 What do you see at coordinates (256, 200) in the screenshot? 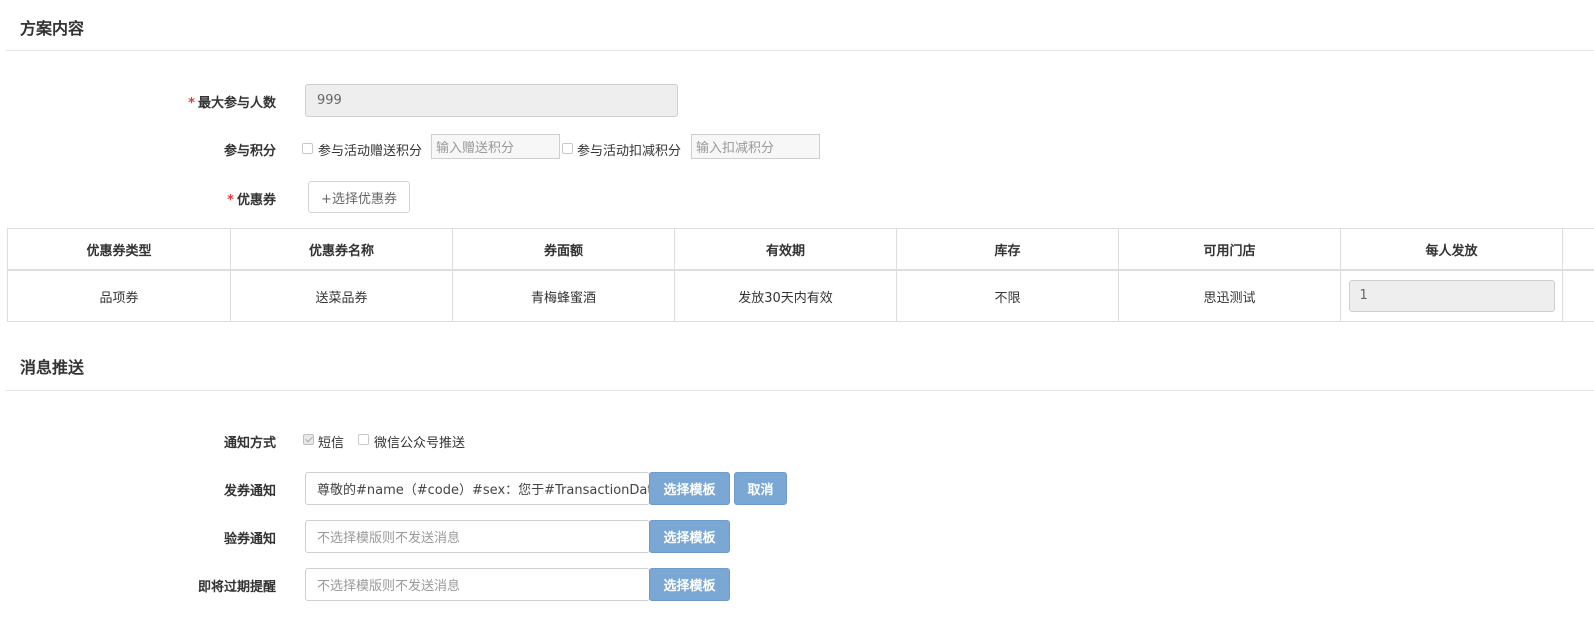
I see `coupon-label-text: 优惠券` at bounding box center [256, 200].